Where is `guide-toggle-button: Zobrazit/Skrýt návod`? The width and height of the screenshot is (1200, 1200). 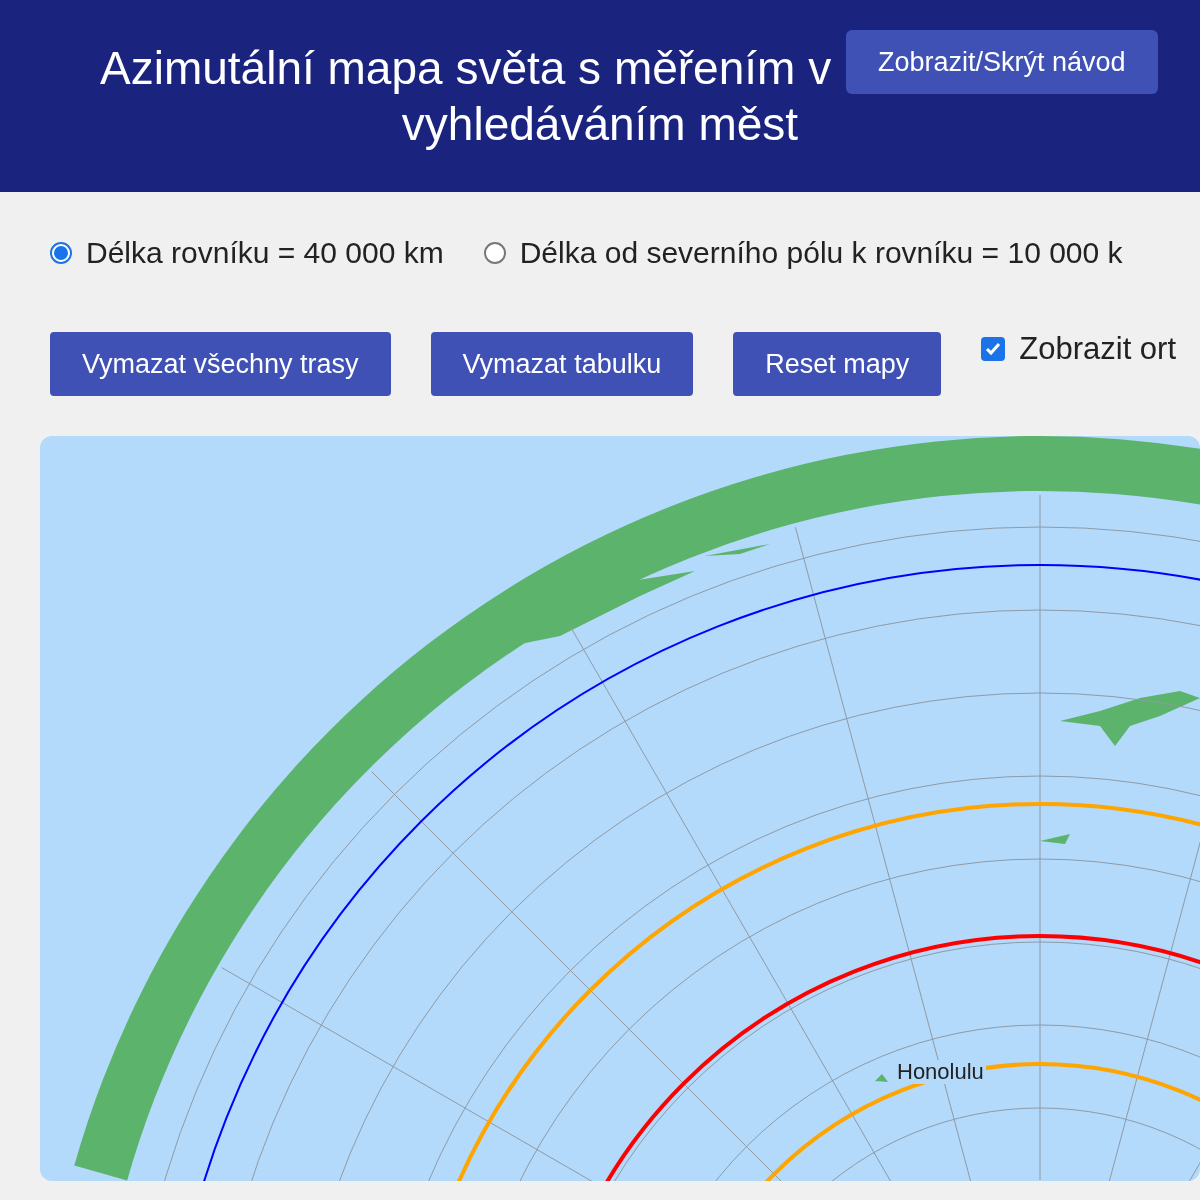
guide-toggle-button: Zobrazit/Skrýt návod is located at coordinates (1002, 62).